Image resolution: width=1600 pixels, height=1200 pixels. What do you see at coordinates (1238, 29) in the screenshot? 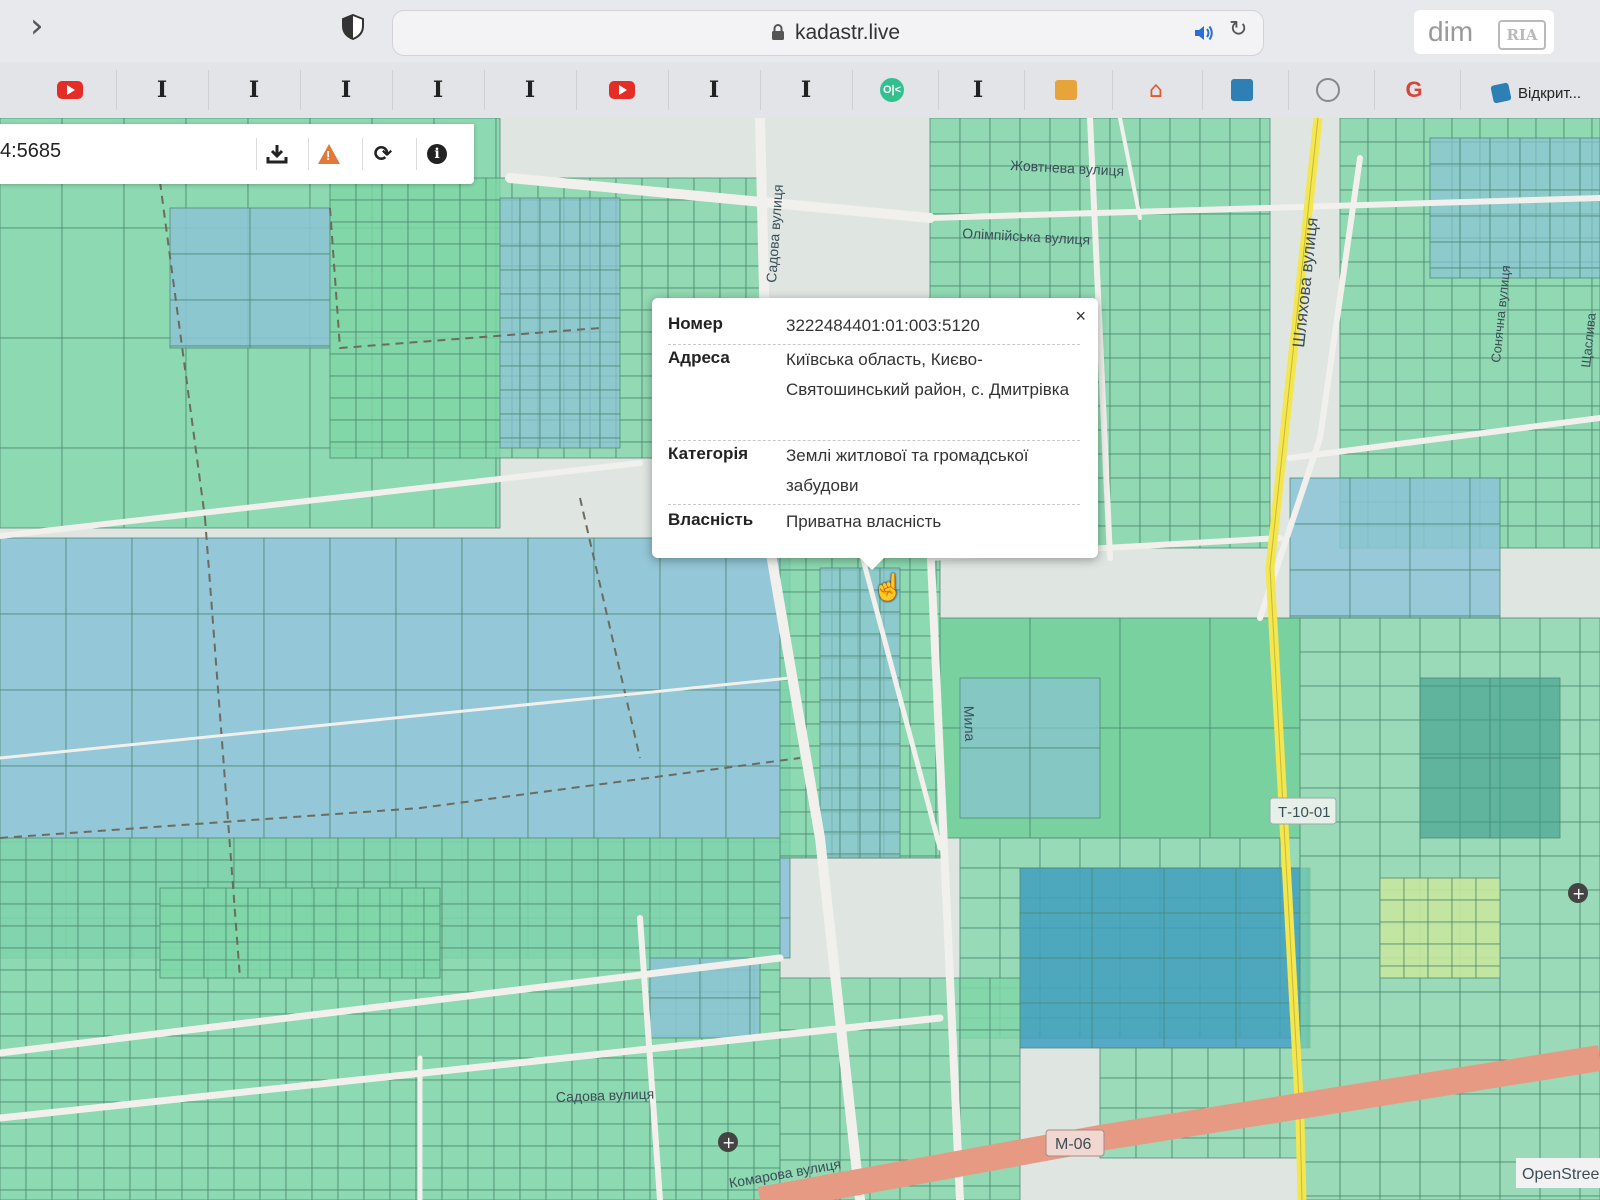
I see `reload-icon: ↻` at bounding box center [1238, 29].